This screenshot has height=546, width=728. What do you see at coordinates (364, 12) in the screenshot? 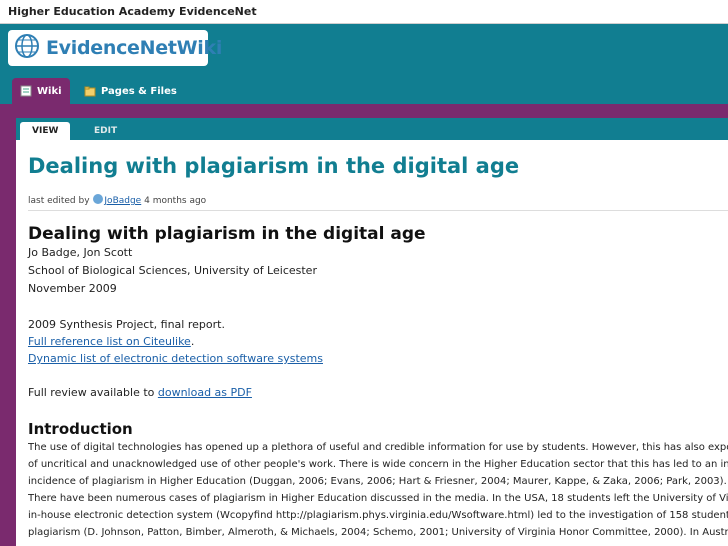
I see `window-titlebar: Higher Education Academy EvidenceNet` at bounding box center [364, 12].